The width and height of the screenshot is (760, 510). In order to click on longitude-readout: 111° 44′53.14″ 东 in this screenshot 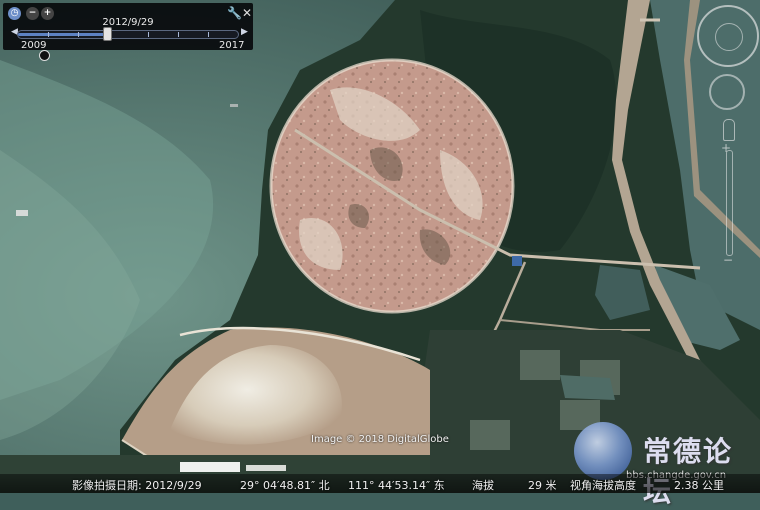, I will do `click(396, 485)`.